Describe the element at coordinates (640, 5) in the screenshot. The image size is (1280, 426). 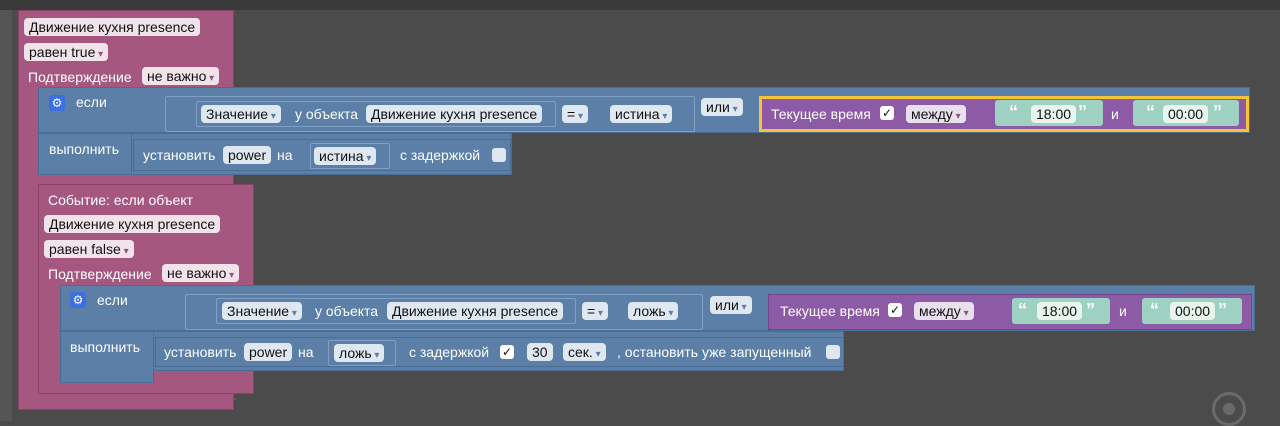
I see `top-bar` at that location.